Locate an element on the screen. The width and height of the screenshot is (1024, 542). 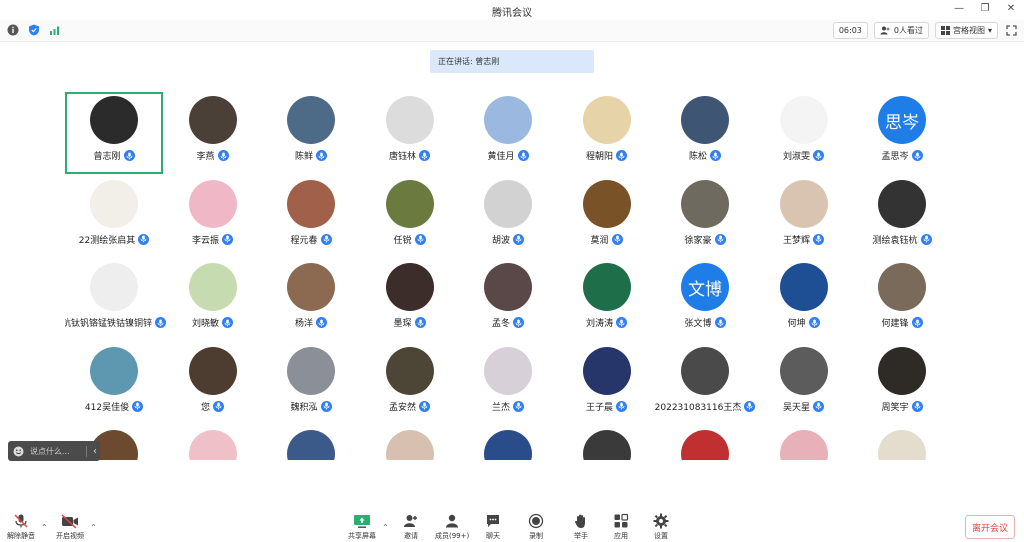
participant-tile: 测绘袁钰杭 is located at coordinates (902, 217).